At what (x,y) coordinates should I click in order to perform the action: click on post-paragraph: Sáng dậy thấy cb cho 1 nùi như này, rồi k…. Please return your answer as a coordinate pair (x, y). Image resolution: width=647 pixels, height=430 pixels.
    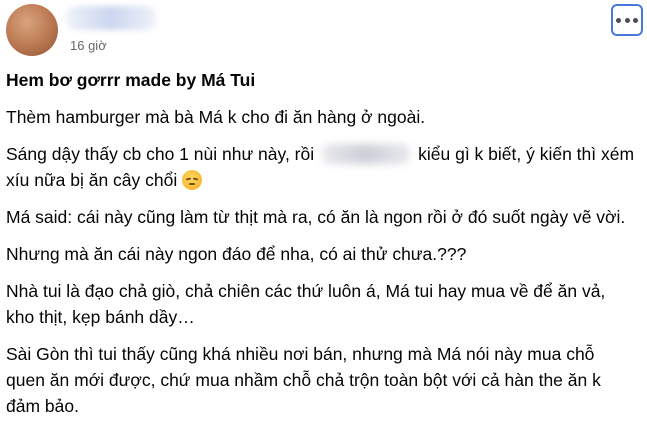
    Looking at the image, I should click on (322, 167).